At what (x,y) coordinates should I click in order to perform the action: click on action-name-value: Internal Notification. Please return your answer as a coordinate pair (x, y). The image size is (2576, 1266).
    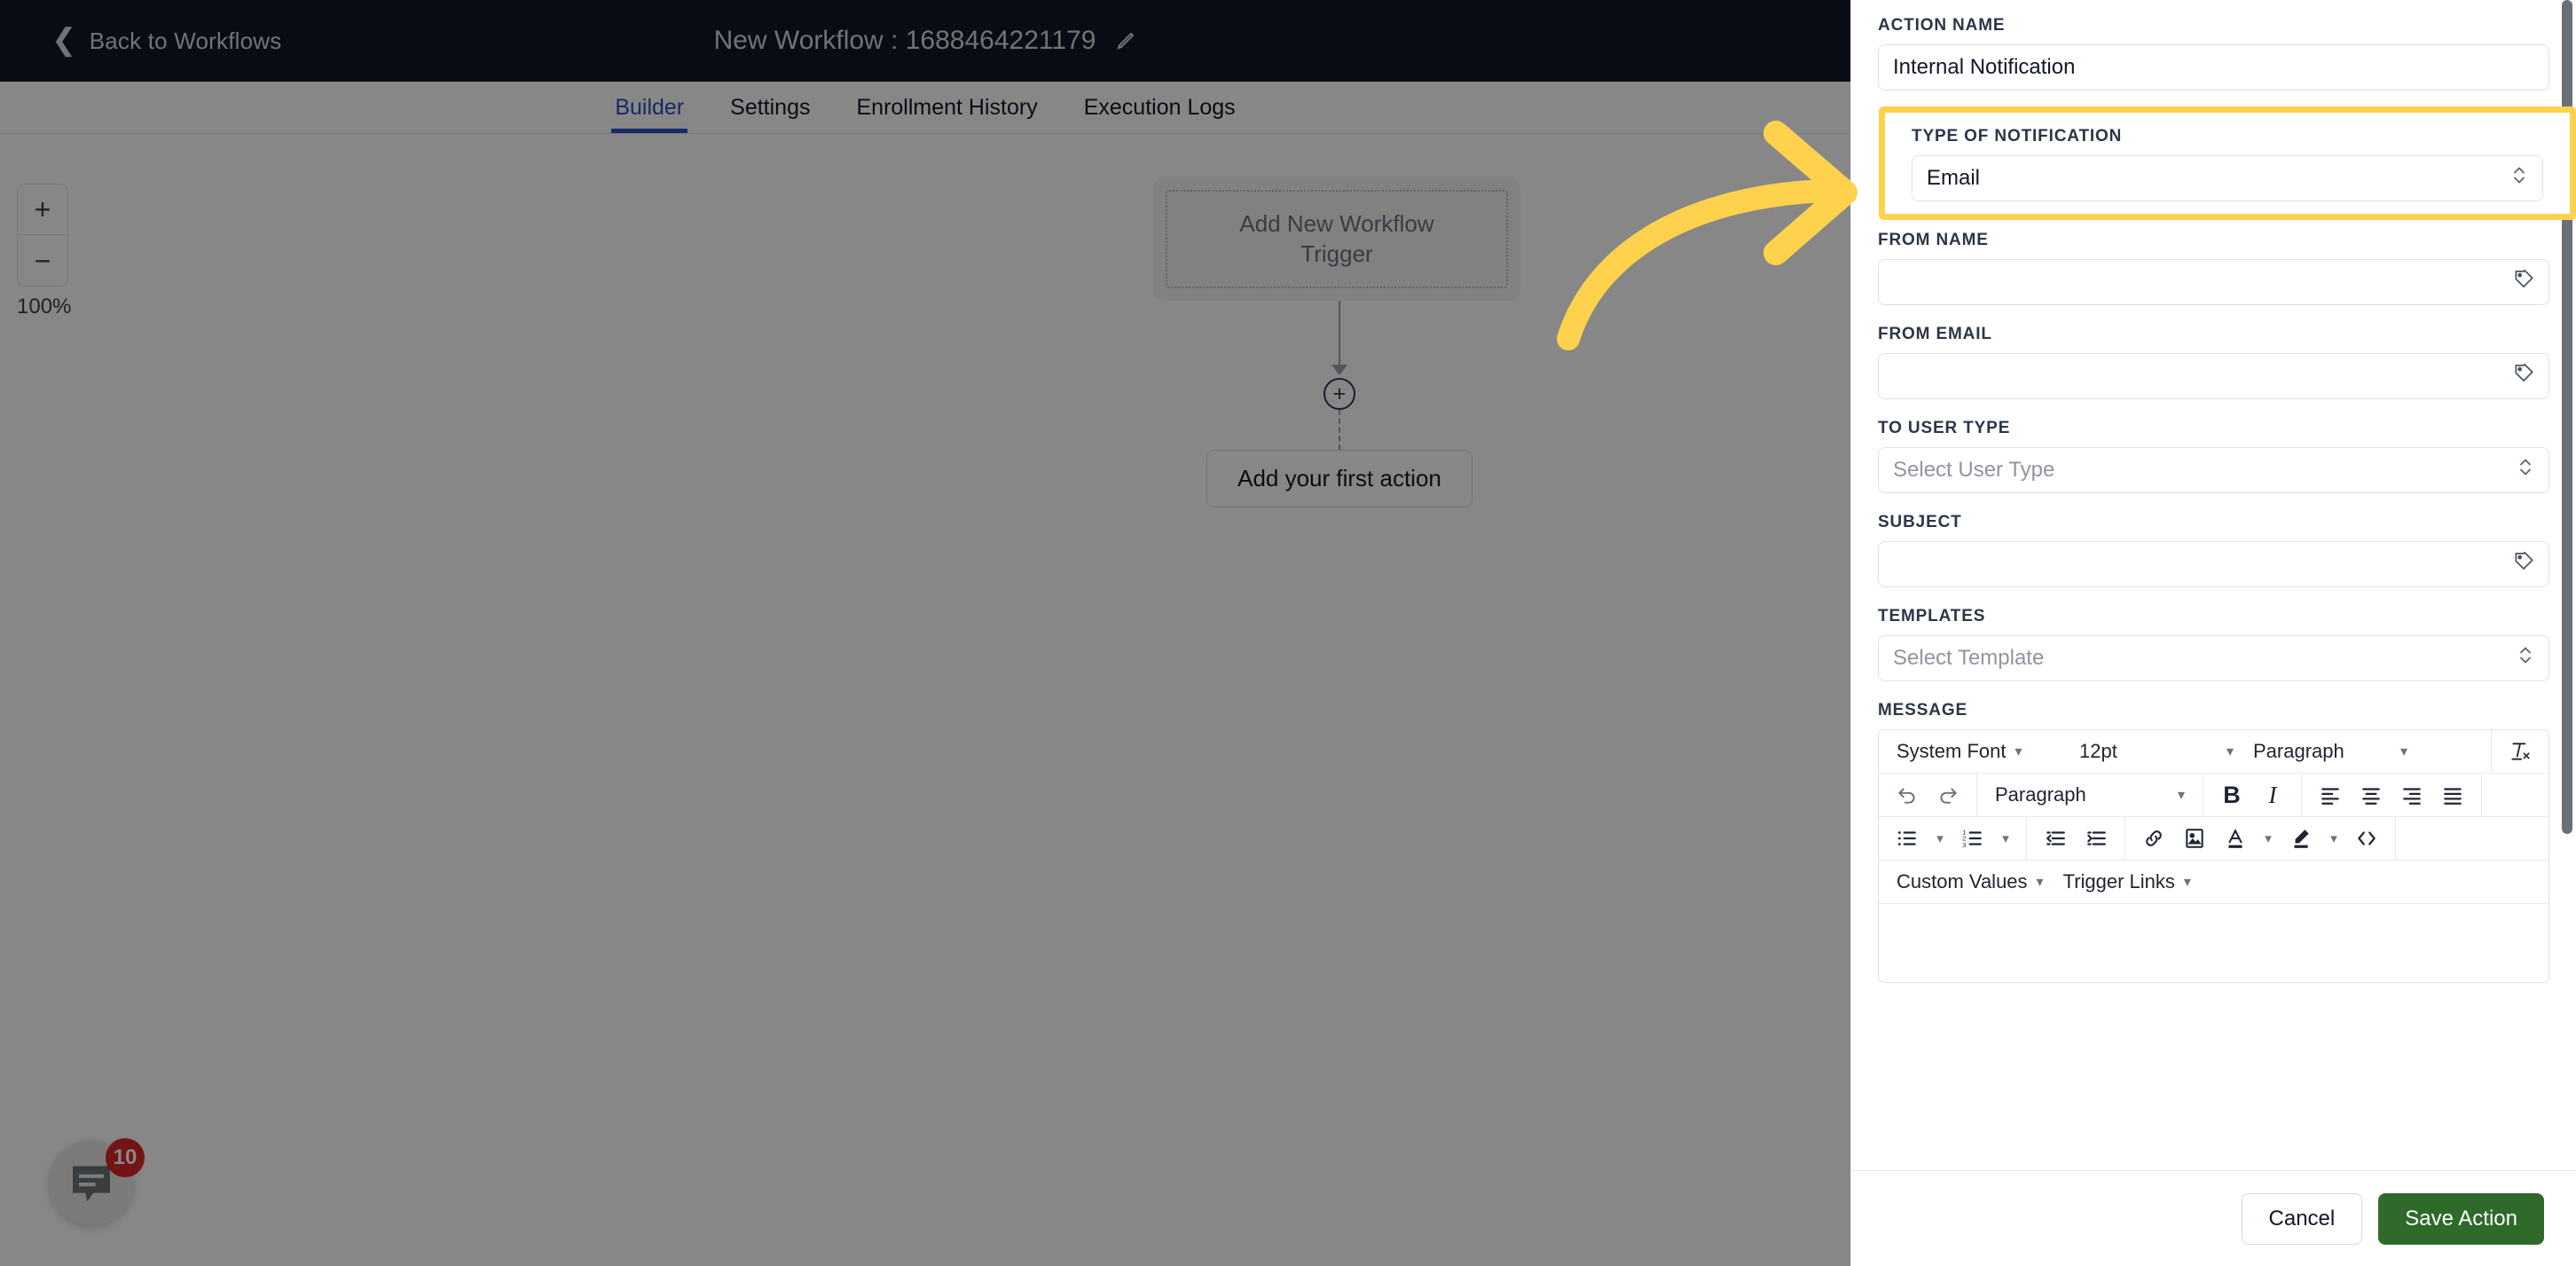
    Looking at the image, I should click on (1984, 67).